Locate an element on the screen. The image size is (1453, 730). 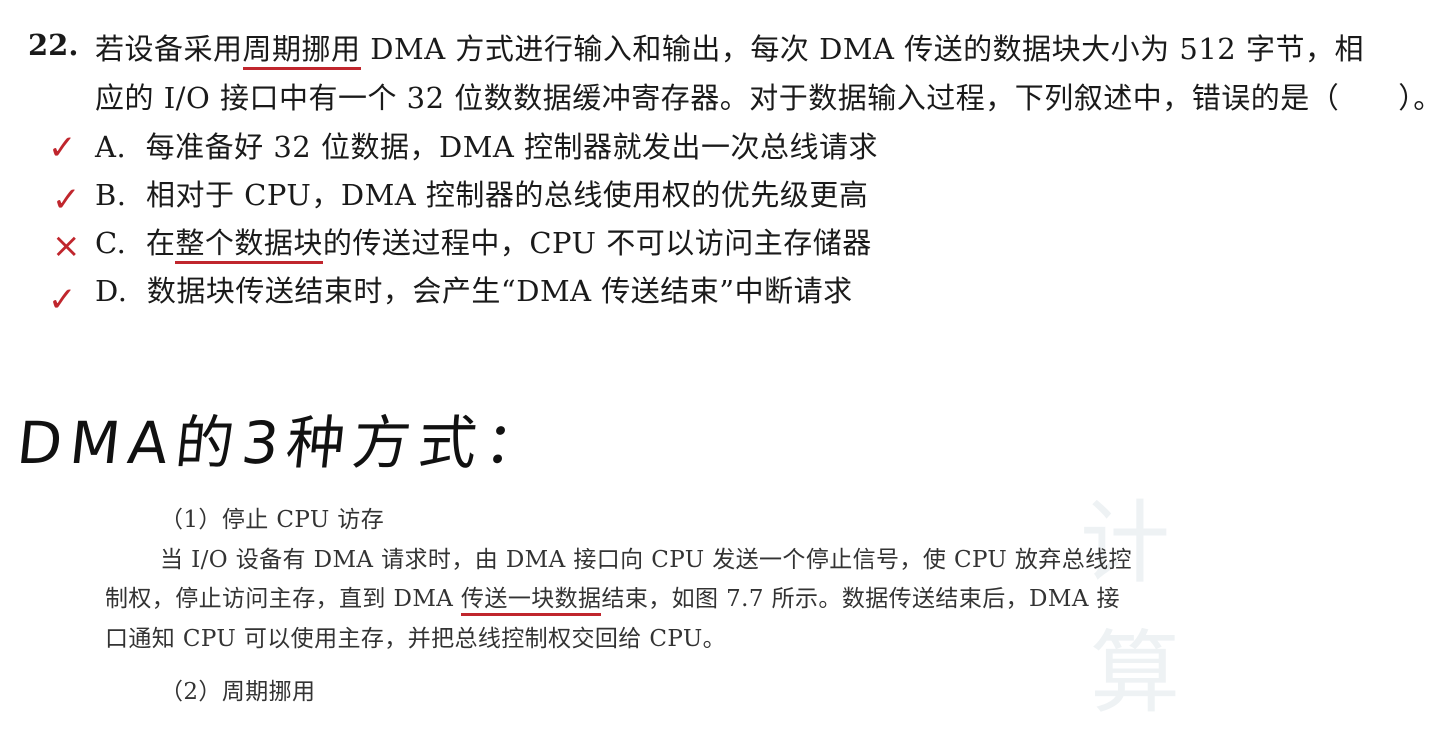
watermark: 算 is located at coordinates (1135, 673).